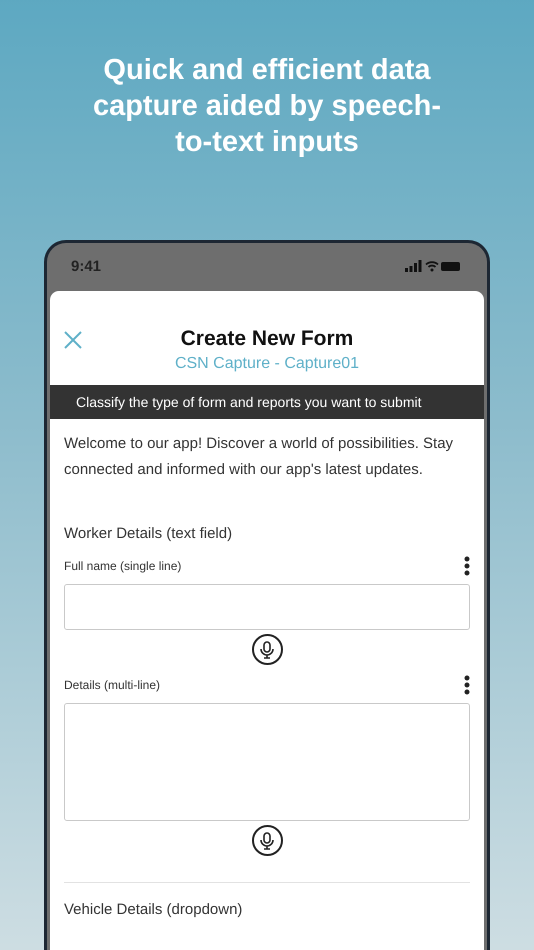 Image resolution: width=534 pixels, height=950 pixels. Describe the element at coordinates (267, 339) in the screenshot. I see `form-title: Create New Form` at that location.